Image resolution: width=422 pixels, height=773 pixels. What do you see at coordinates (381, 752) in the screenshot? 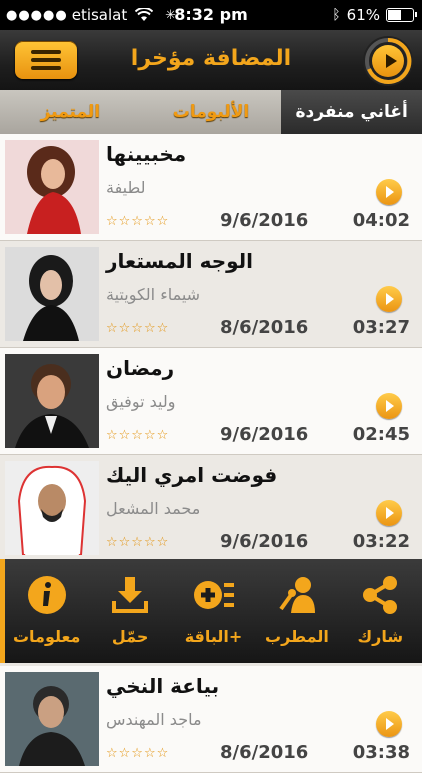
I see `song-duration: 03:38` at bounding box center [381, 752].